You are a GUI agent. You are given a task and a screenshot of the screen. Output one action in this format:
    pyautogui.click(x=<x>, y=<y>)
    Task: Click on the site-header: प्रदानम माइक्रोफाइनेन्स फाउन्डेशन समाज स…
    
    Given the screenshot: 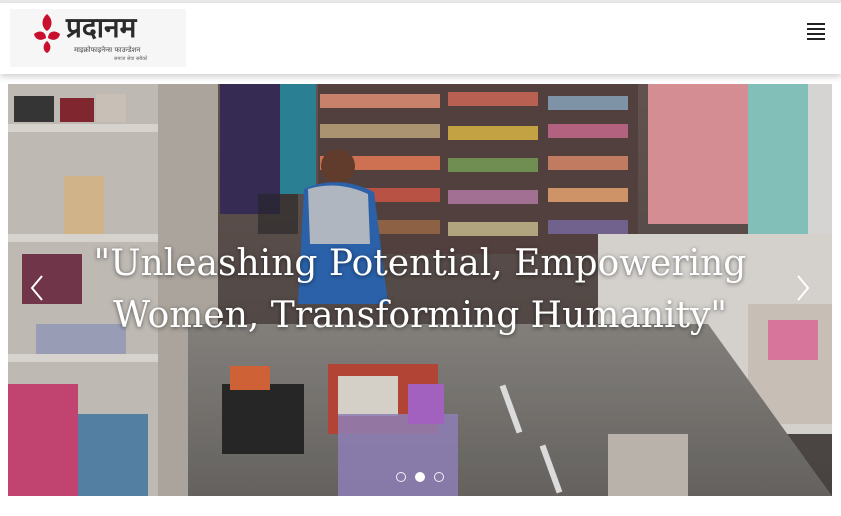 What is the action you would take?
    pyautogui.click(x=420, y=38)
    